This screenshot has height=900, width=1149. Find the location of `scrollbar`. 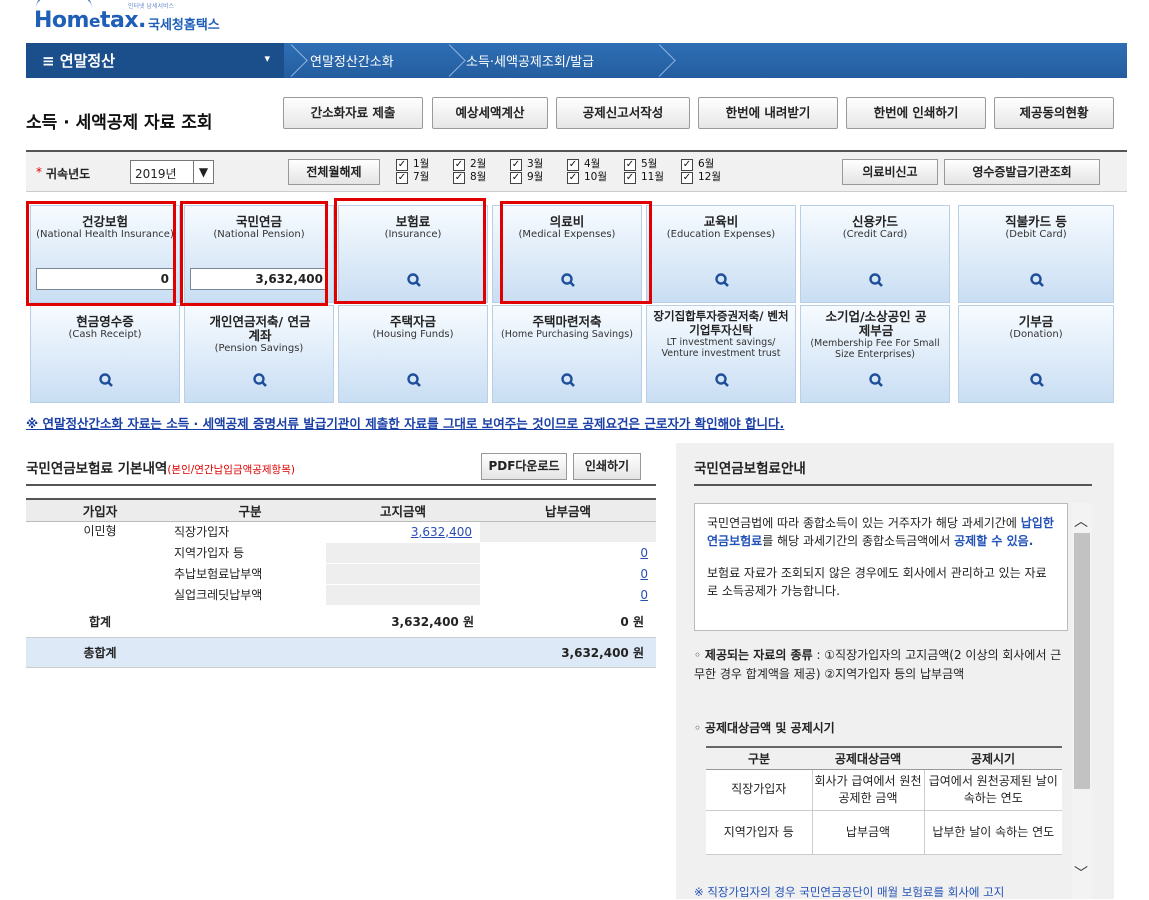

scrollbar is located at coordinates (1082, 701).